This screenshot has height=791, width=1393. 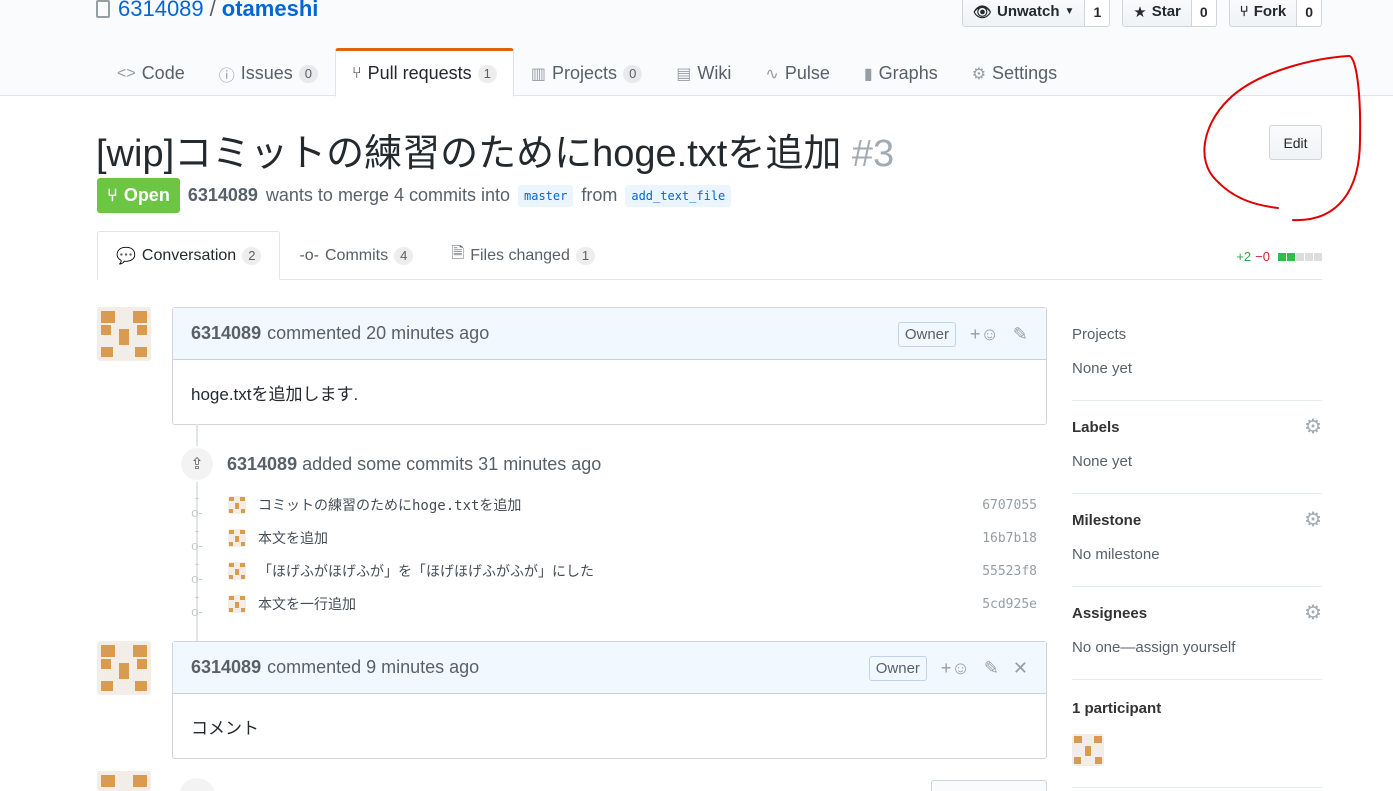 What do you see at coordinates (373, 667) in the screenshot?
I see `comment-timestamp: commented 9 minutes ago` at bounding box center [373, 667].